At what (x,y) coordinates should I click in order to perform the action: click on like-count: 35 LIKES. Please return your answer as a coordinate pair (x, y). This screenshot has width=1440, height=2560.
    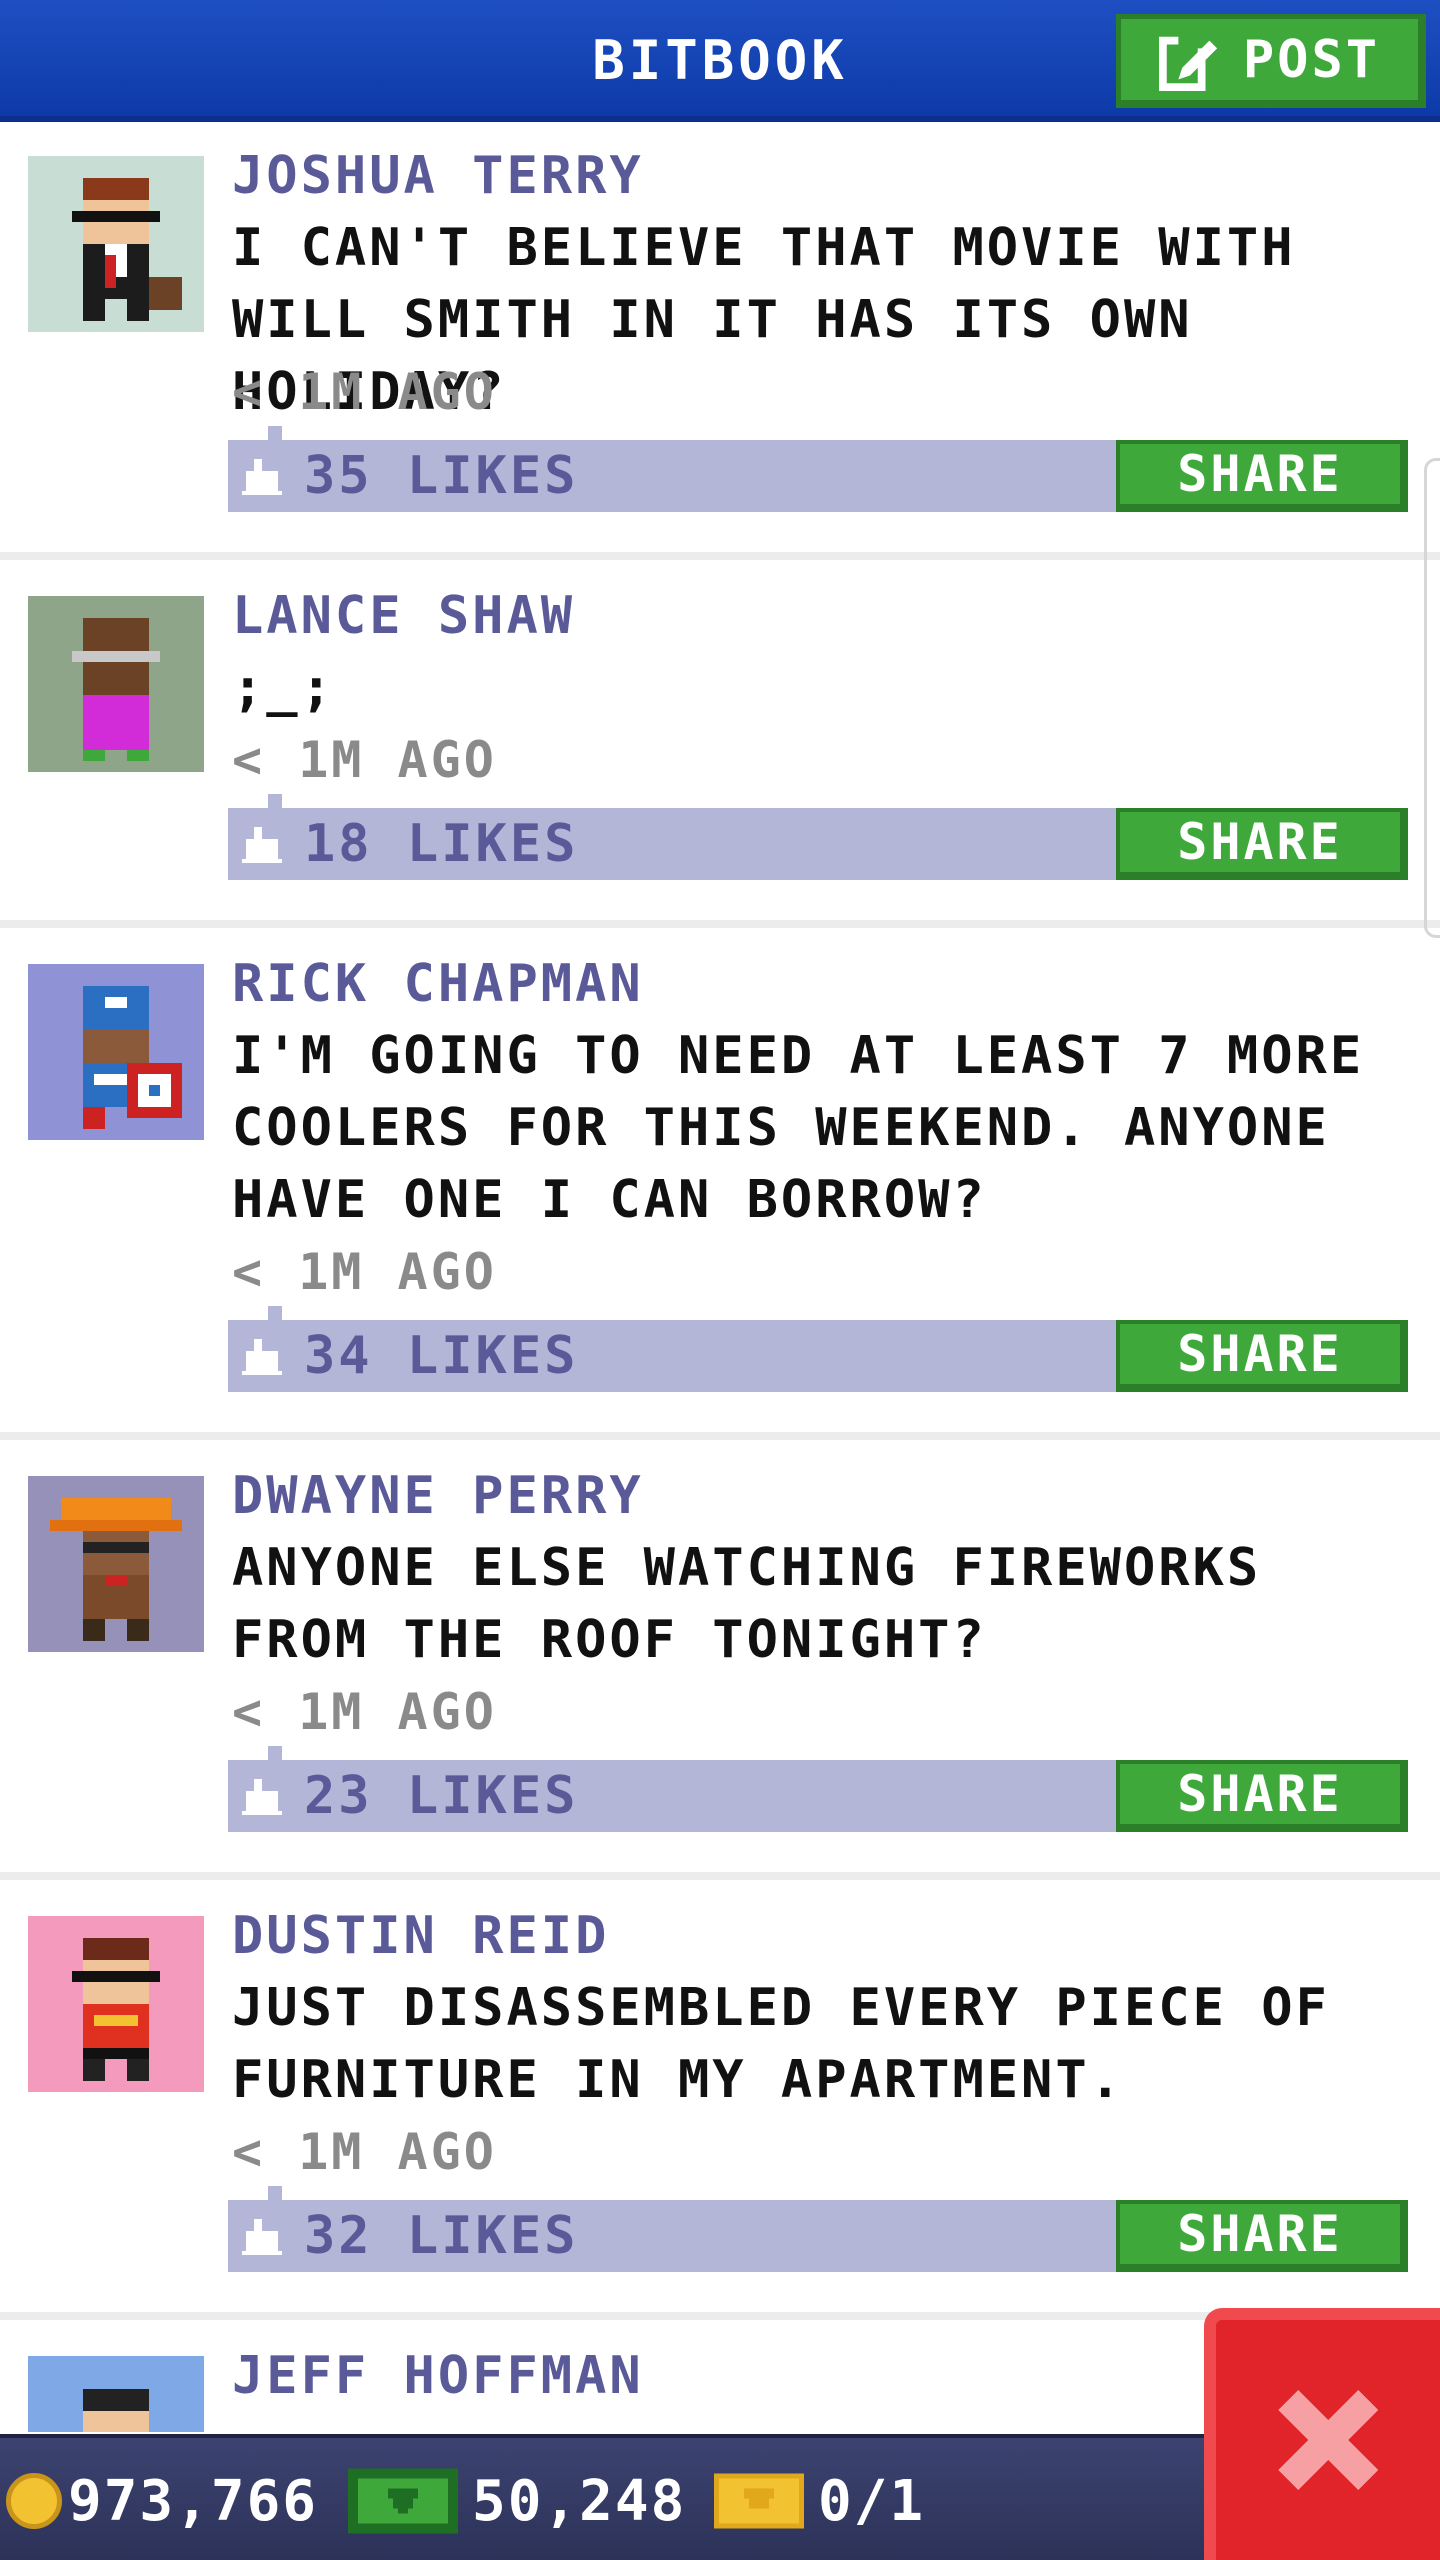
    Looking at the image, I should click on (441, 476).